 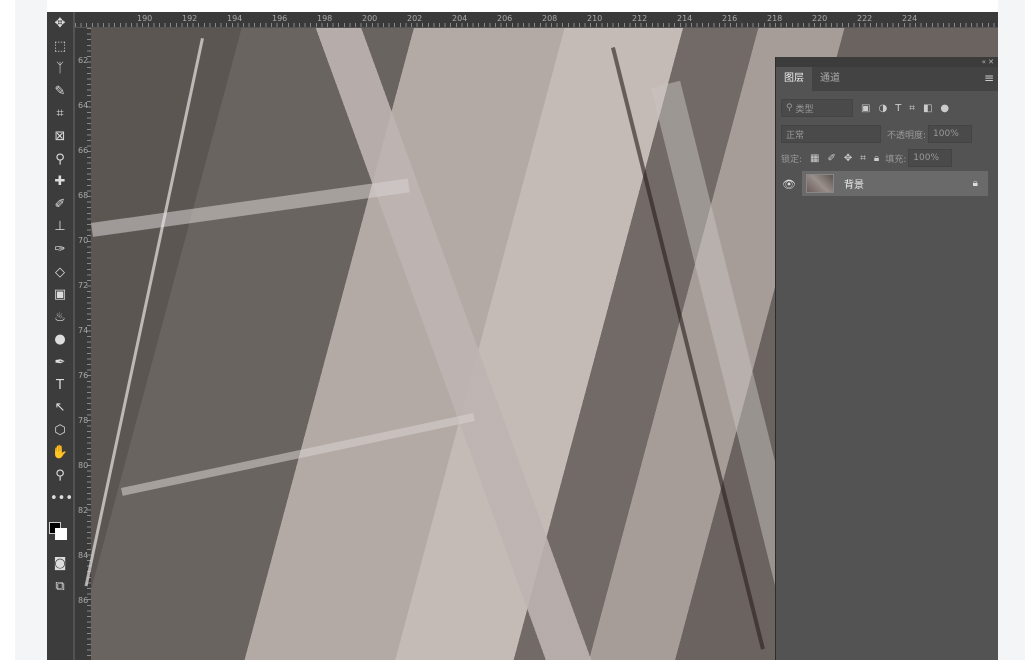 I want to click on filter-label: 类型, so click(x=804, y=109).